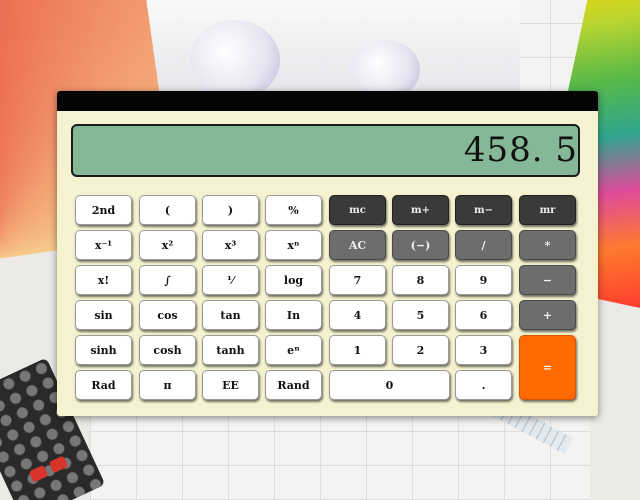  I want to click on memory-add-button: m+, so click(420, 210).